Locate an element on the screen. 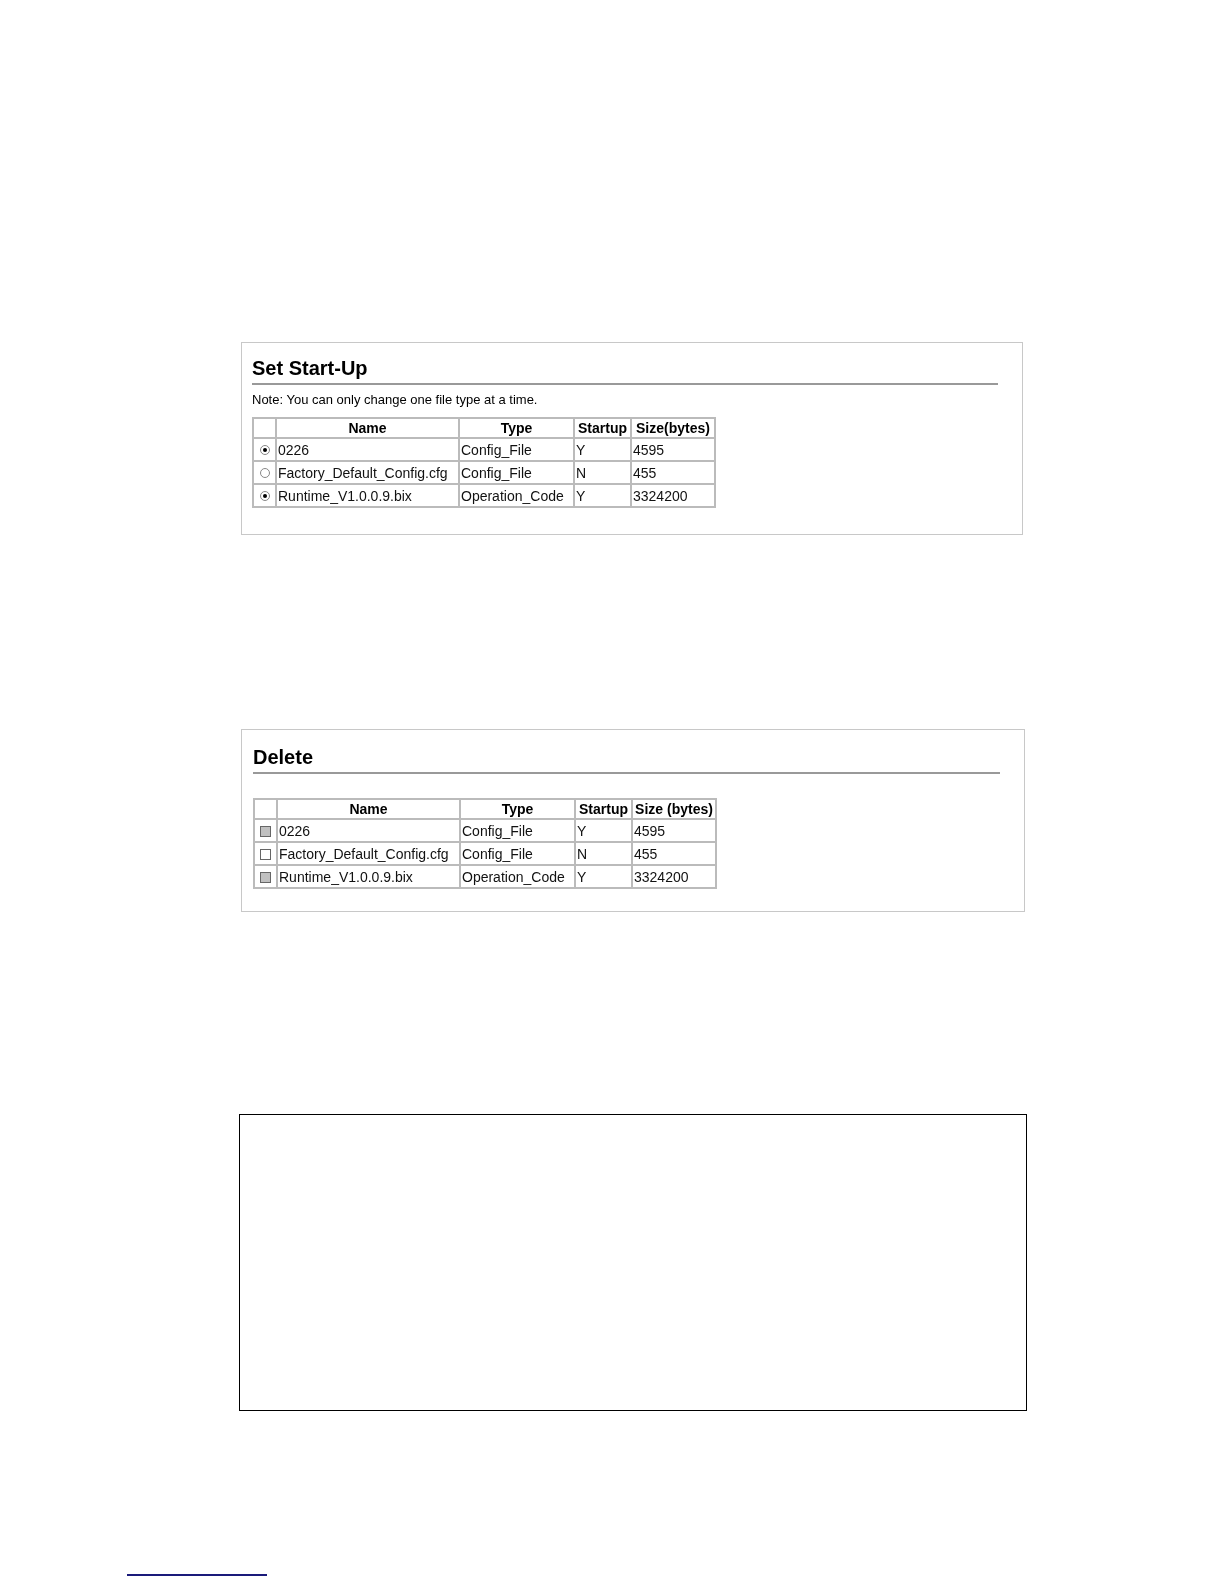 The width and height of the screenshot is (1224, 1584). panel-title: Set Start-Up is located at coordinates (625, 370).